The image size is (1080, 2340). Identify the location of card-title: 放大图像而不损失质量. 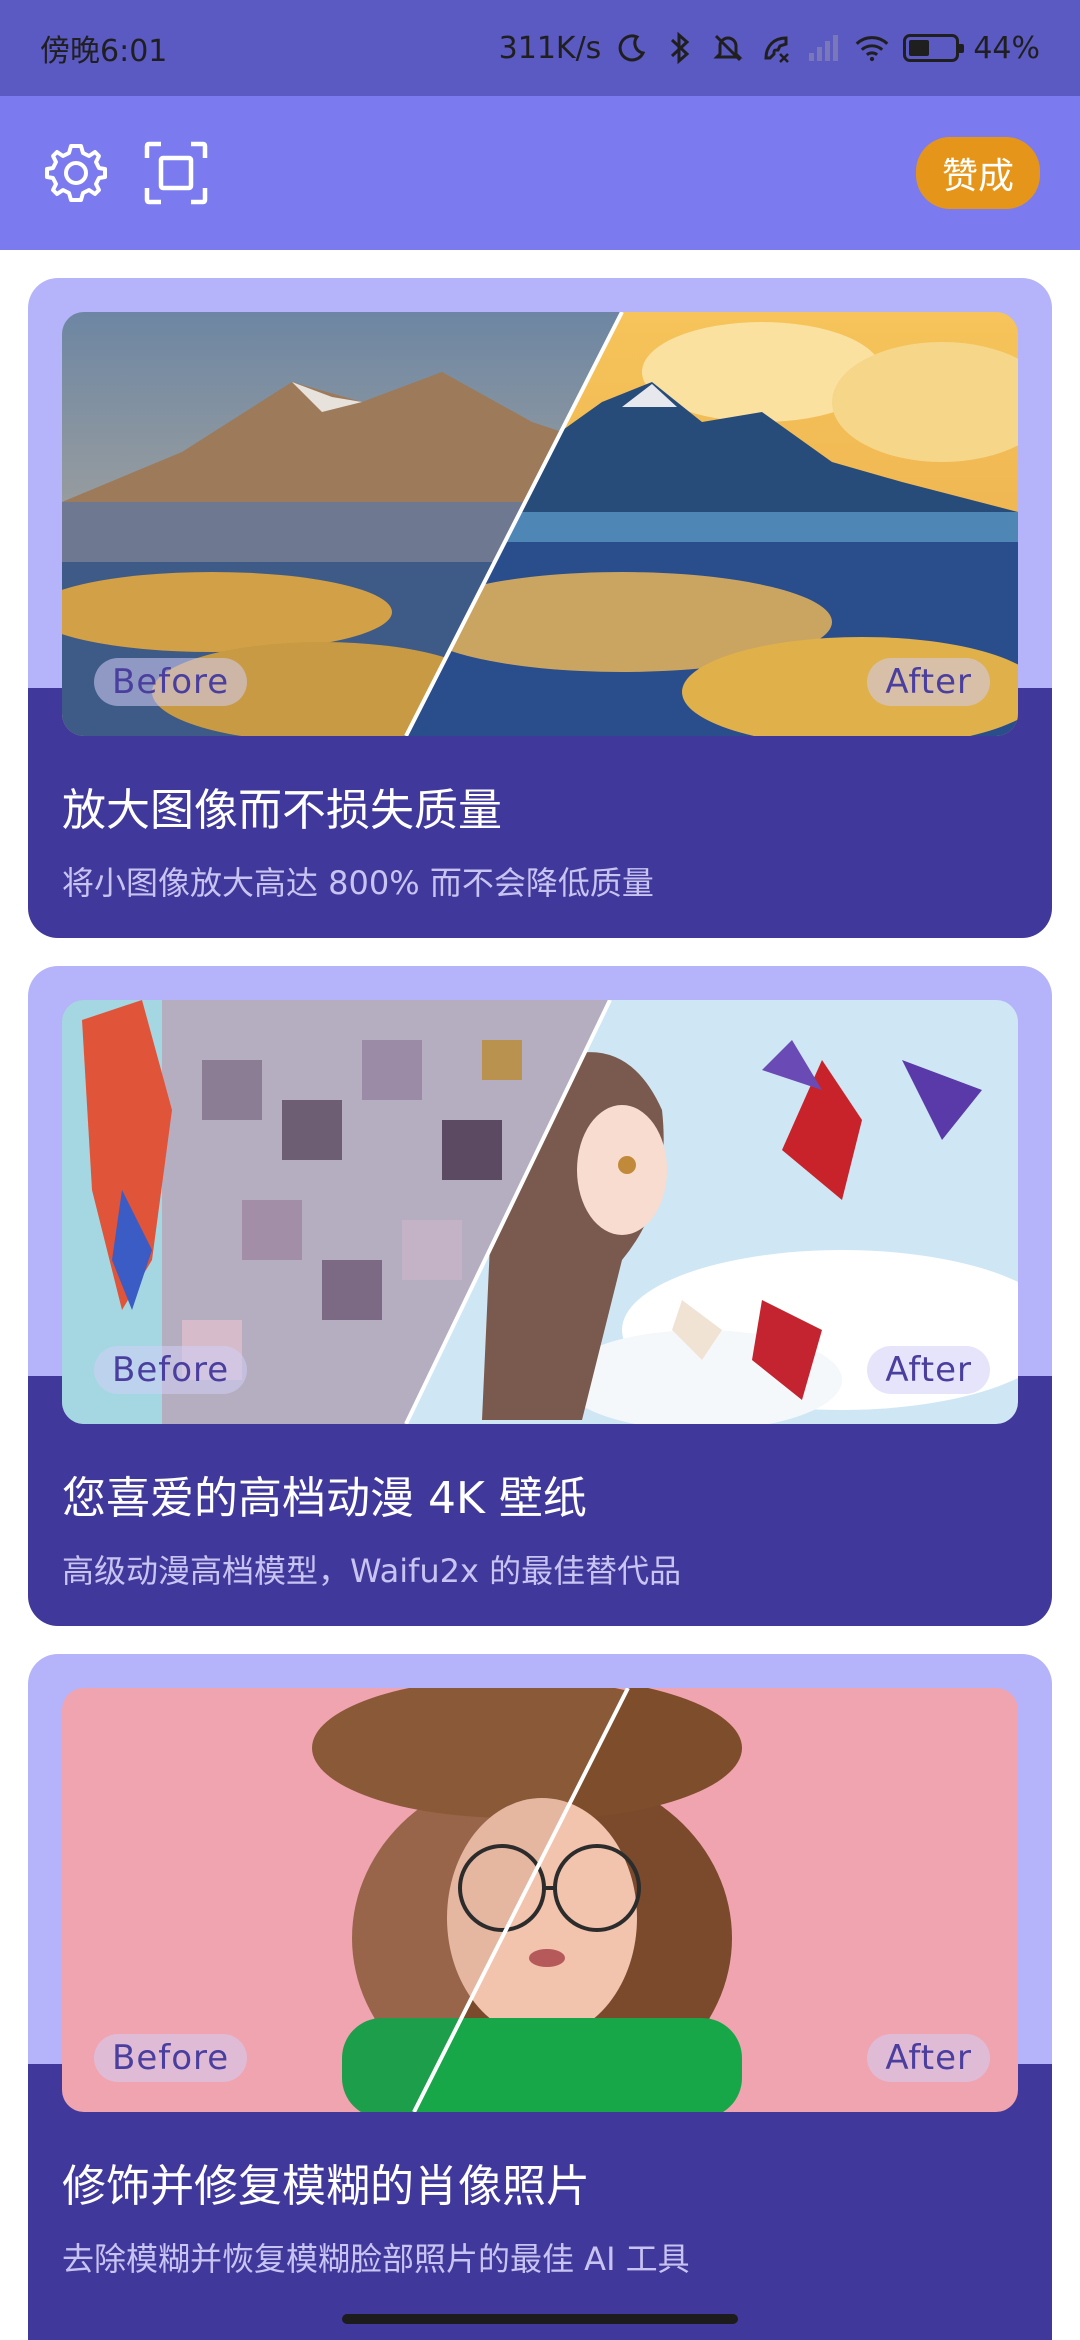
(282, 810).